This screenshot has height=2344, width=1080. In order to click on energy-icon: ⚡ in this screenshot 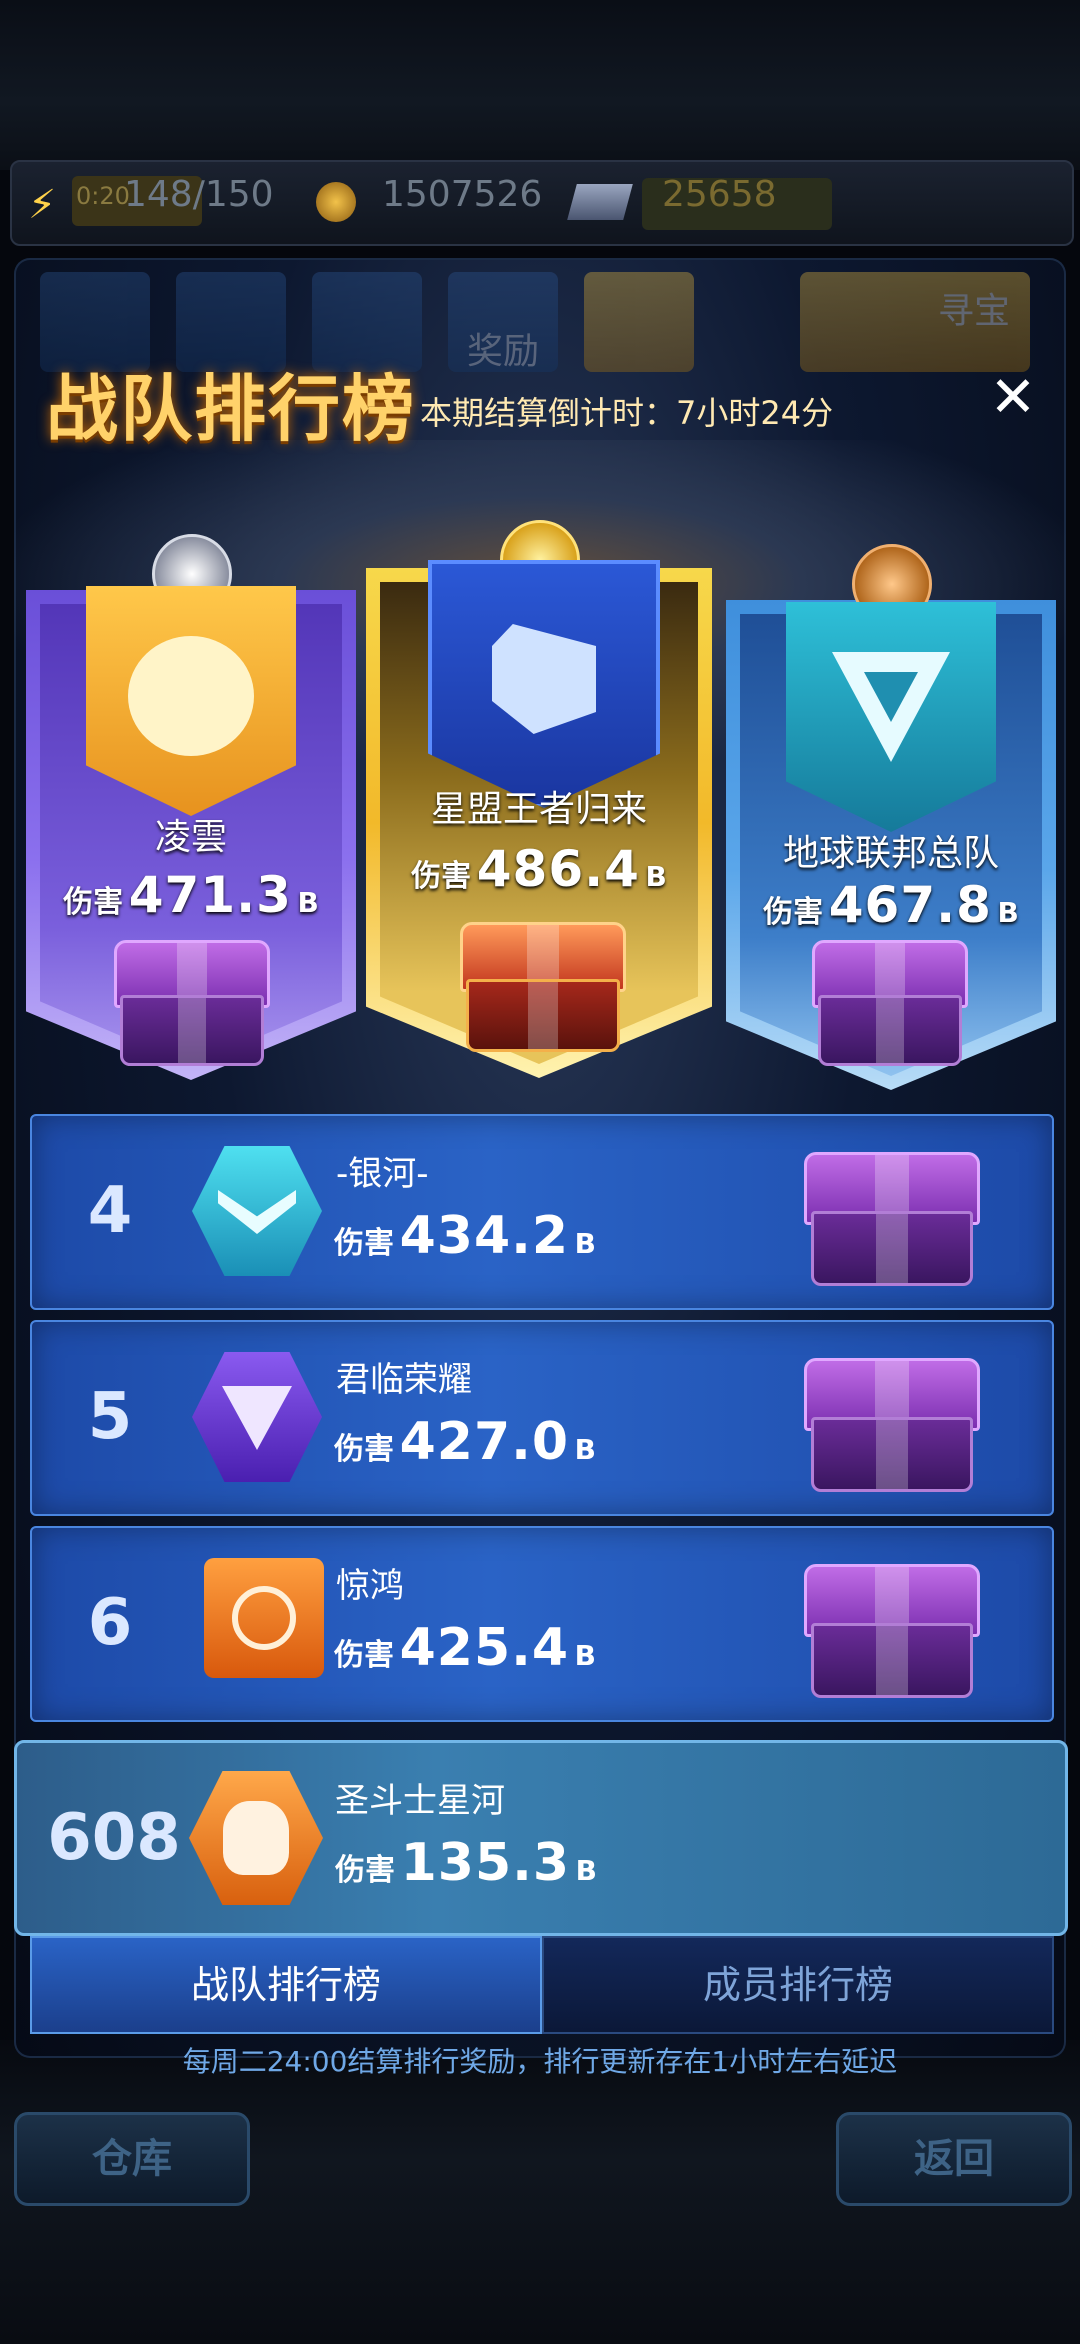, I will do `click(45, 205)`.